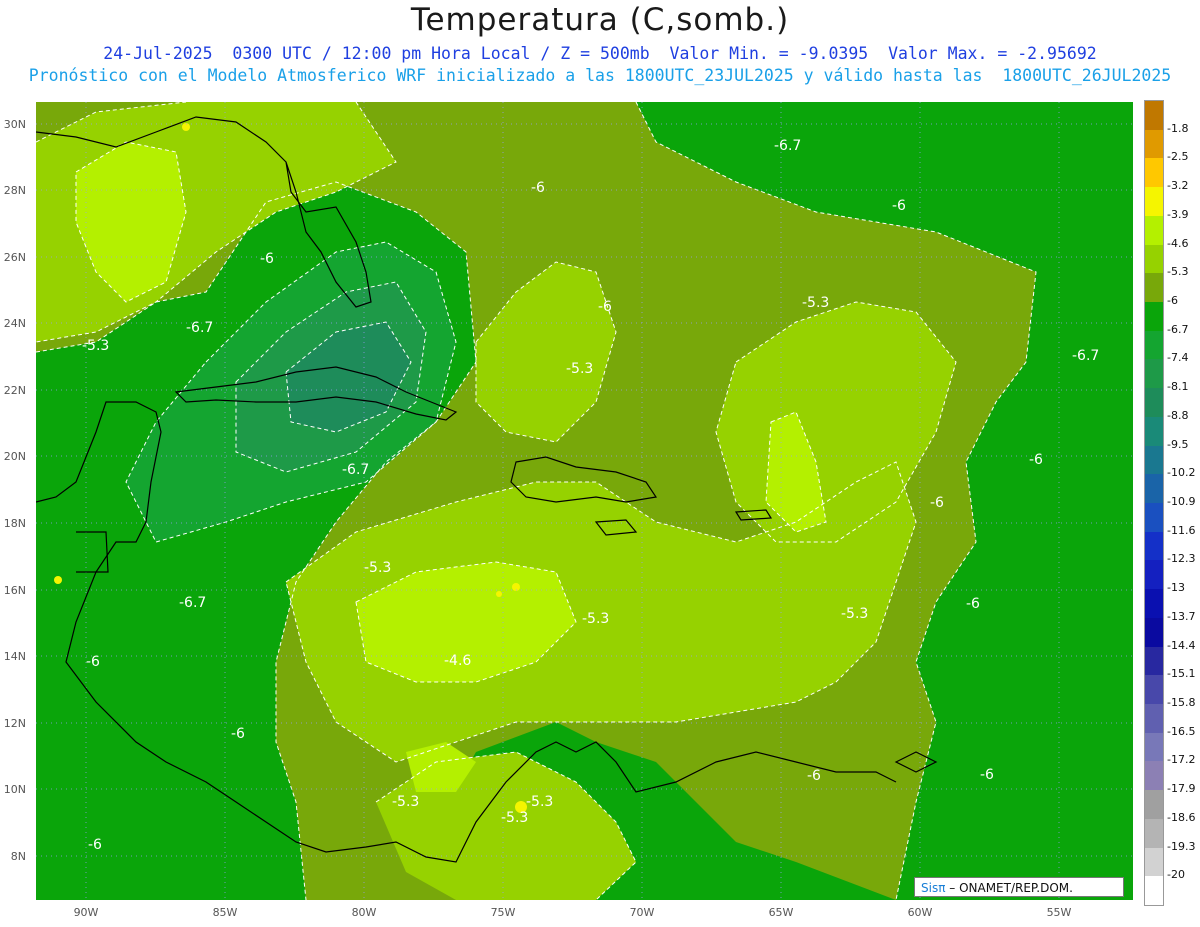 The width and height of the screenshot is (1200, 927). I want to click on colorbar-label: -9.5, so click(1178, 444).